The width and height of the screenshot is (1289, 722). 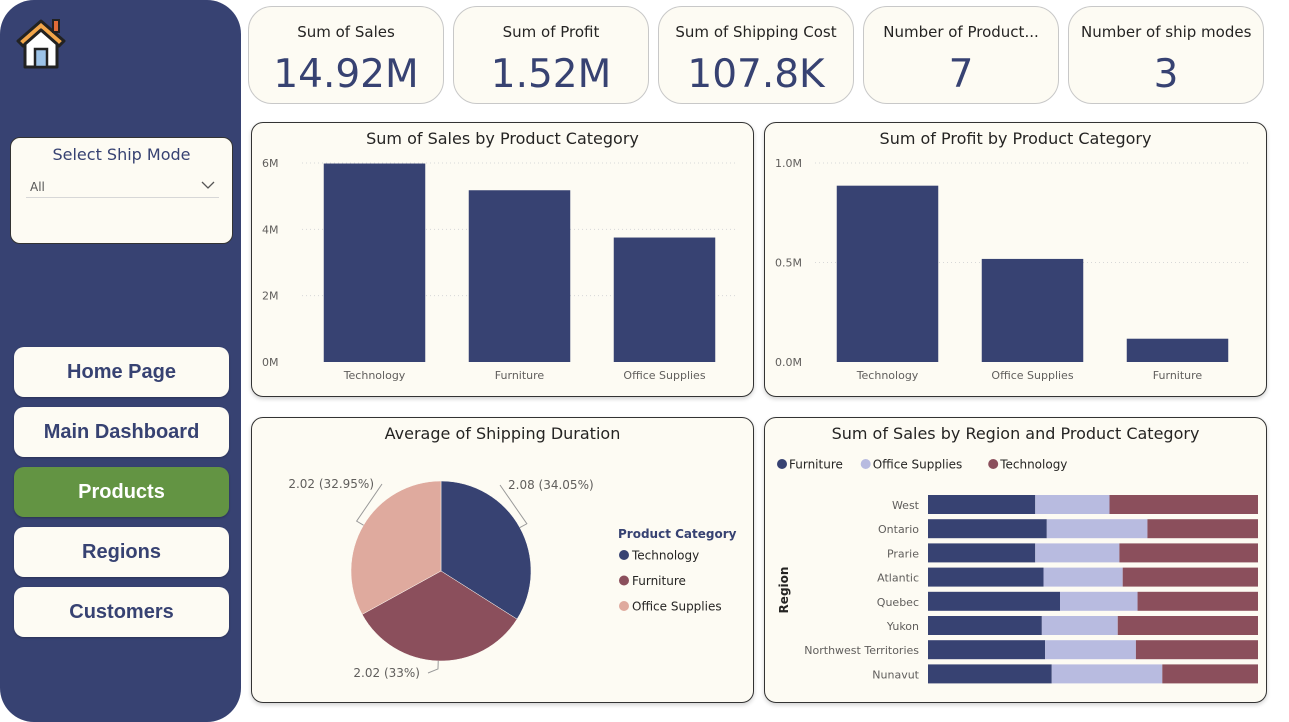 What do you see at coordinates (121, 372) in the screenshot?
I see `nav-home-page-button: Home Page` at bounding box center [121, 372].